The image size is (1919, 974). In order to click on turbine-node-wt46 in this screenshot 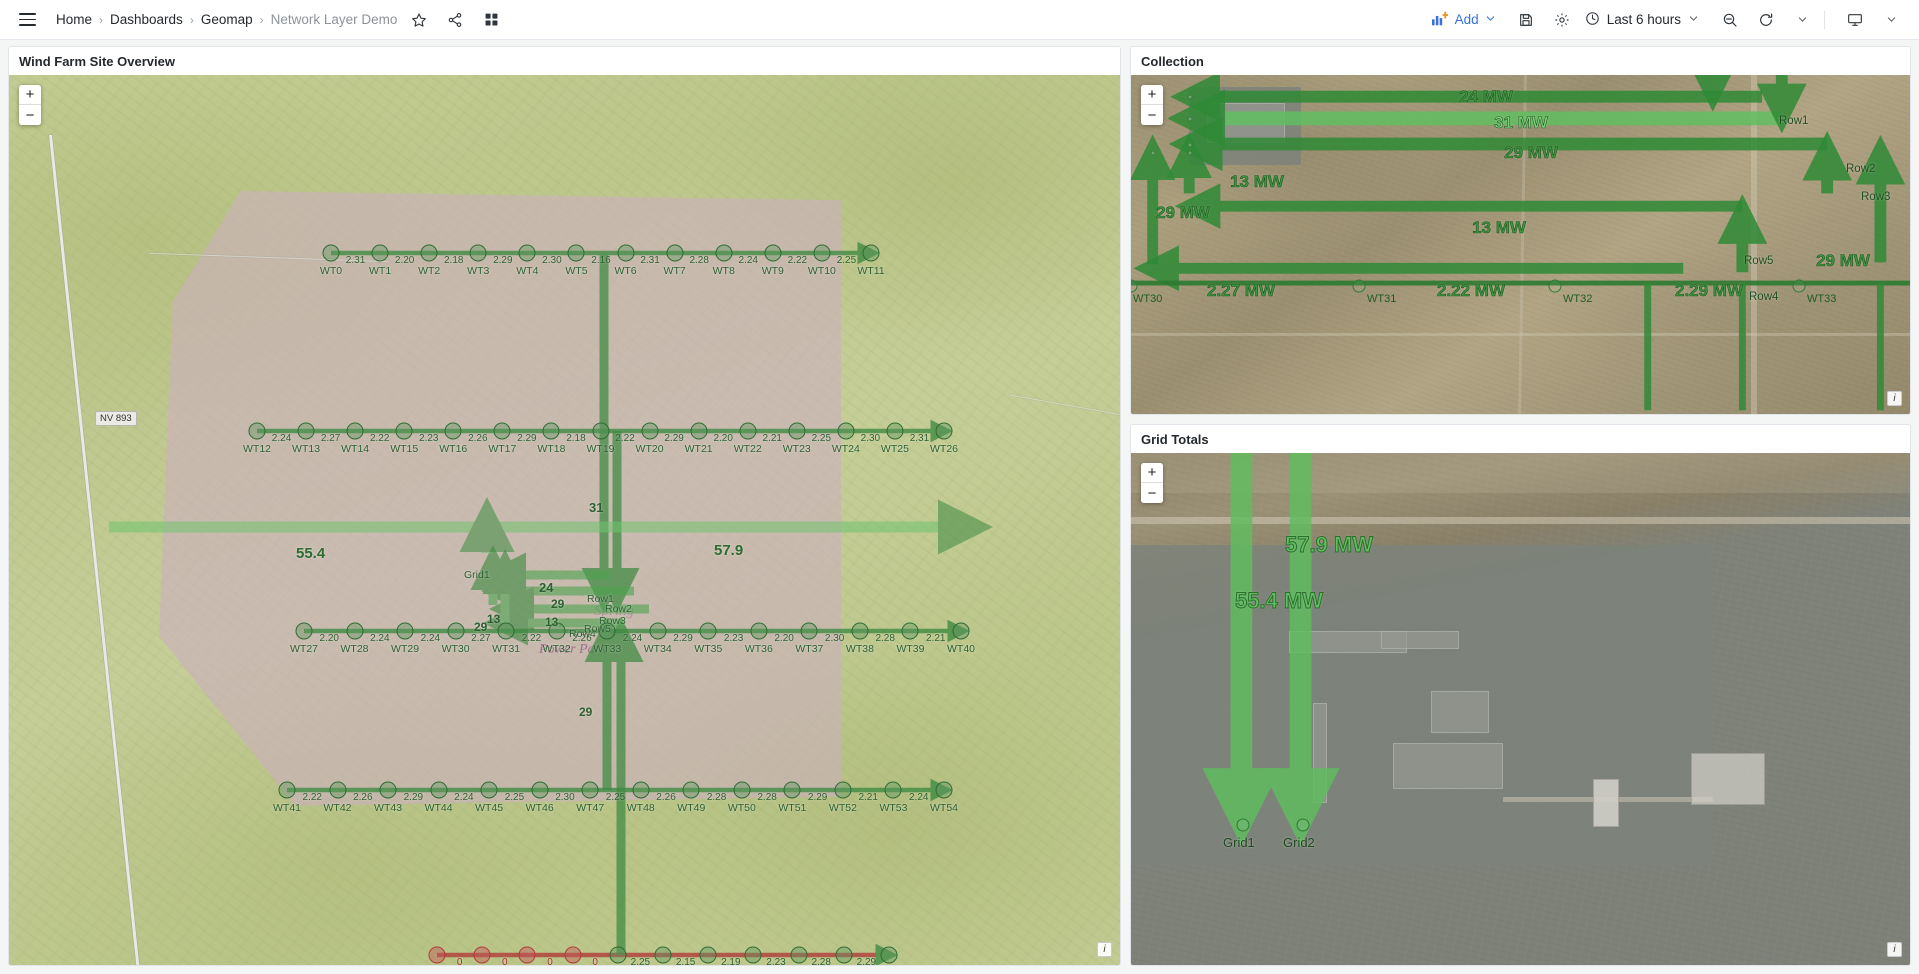, I will do `click(540, 790)`.